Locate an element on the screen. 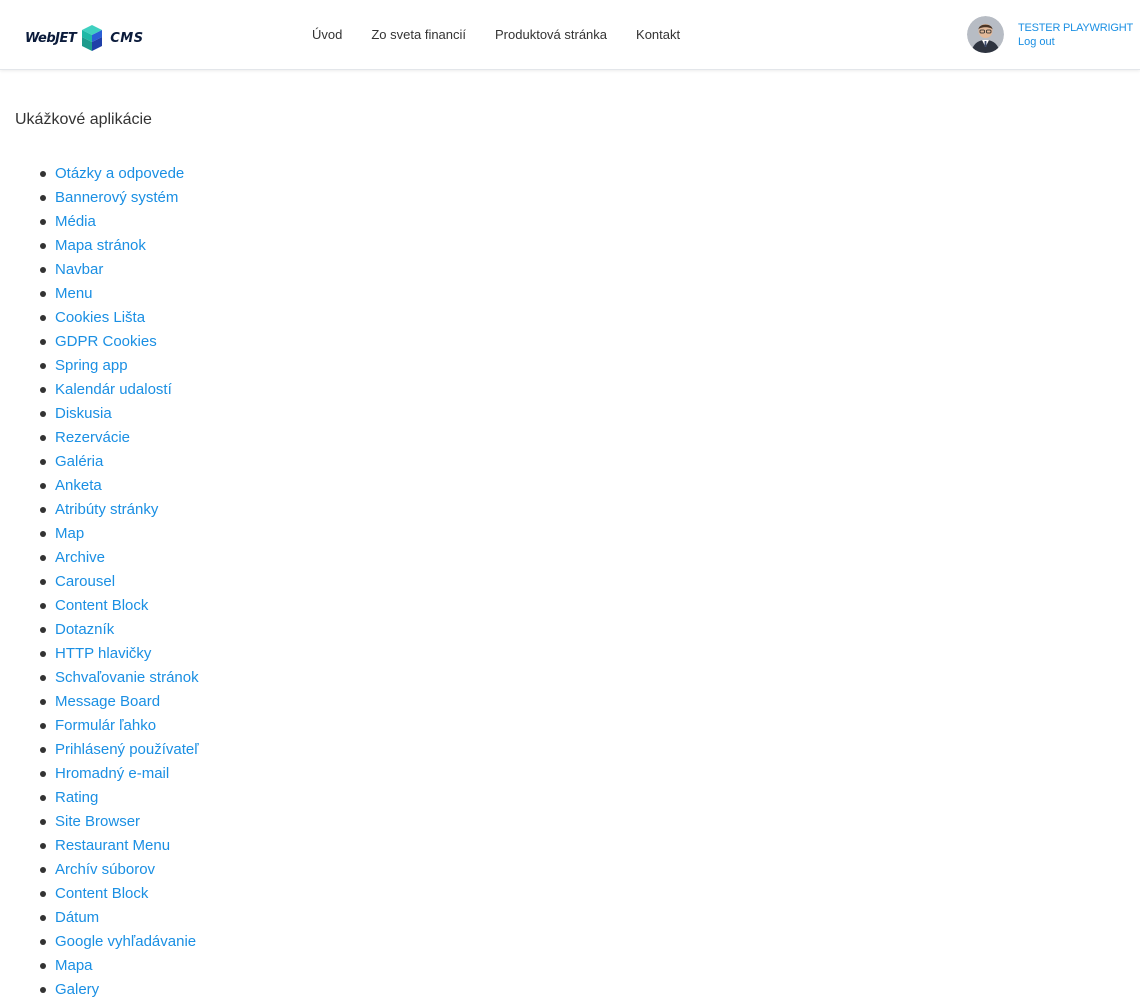 The width and height of the screenshot is (1140, 1002). app-link: Archive is located at coordinates (80, 557).